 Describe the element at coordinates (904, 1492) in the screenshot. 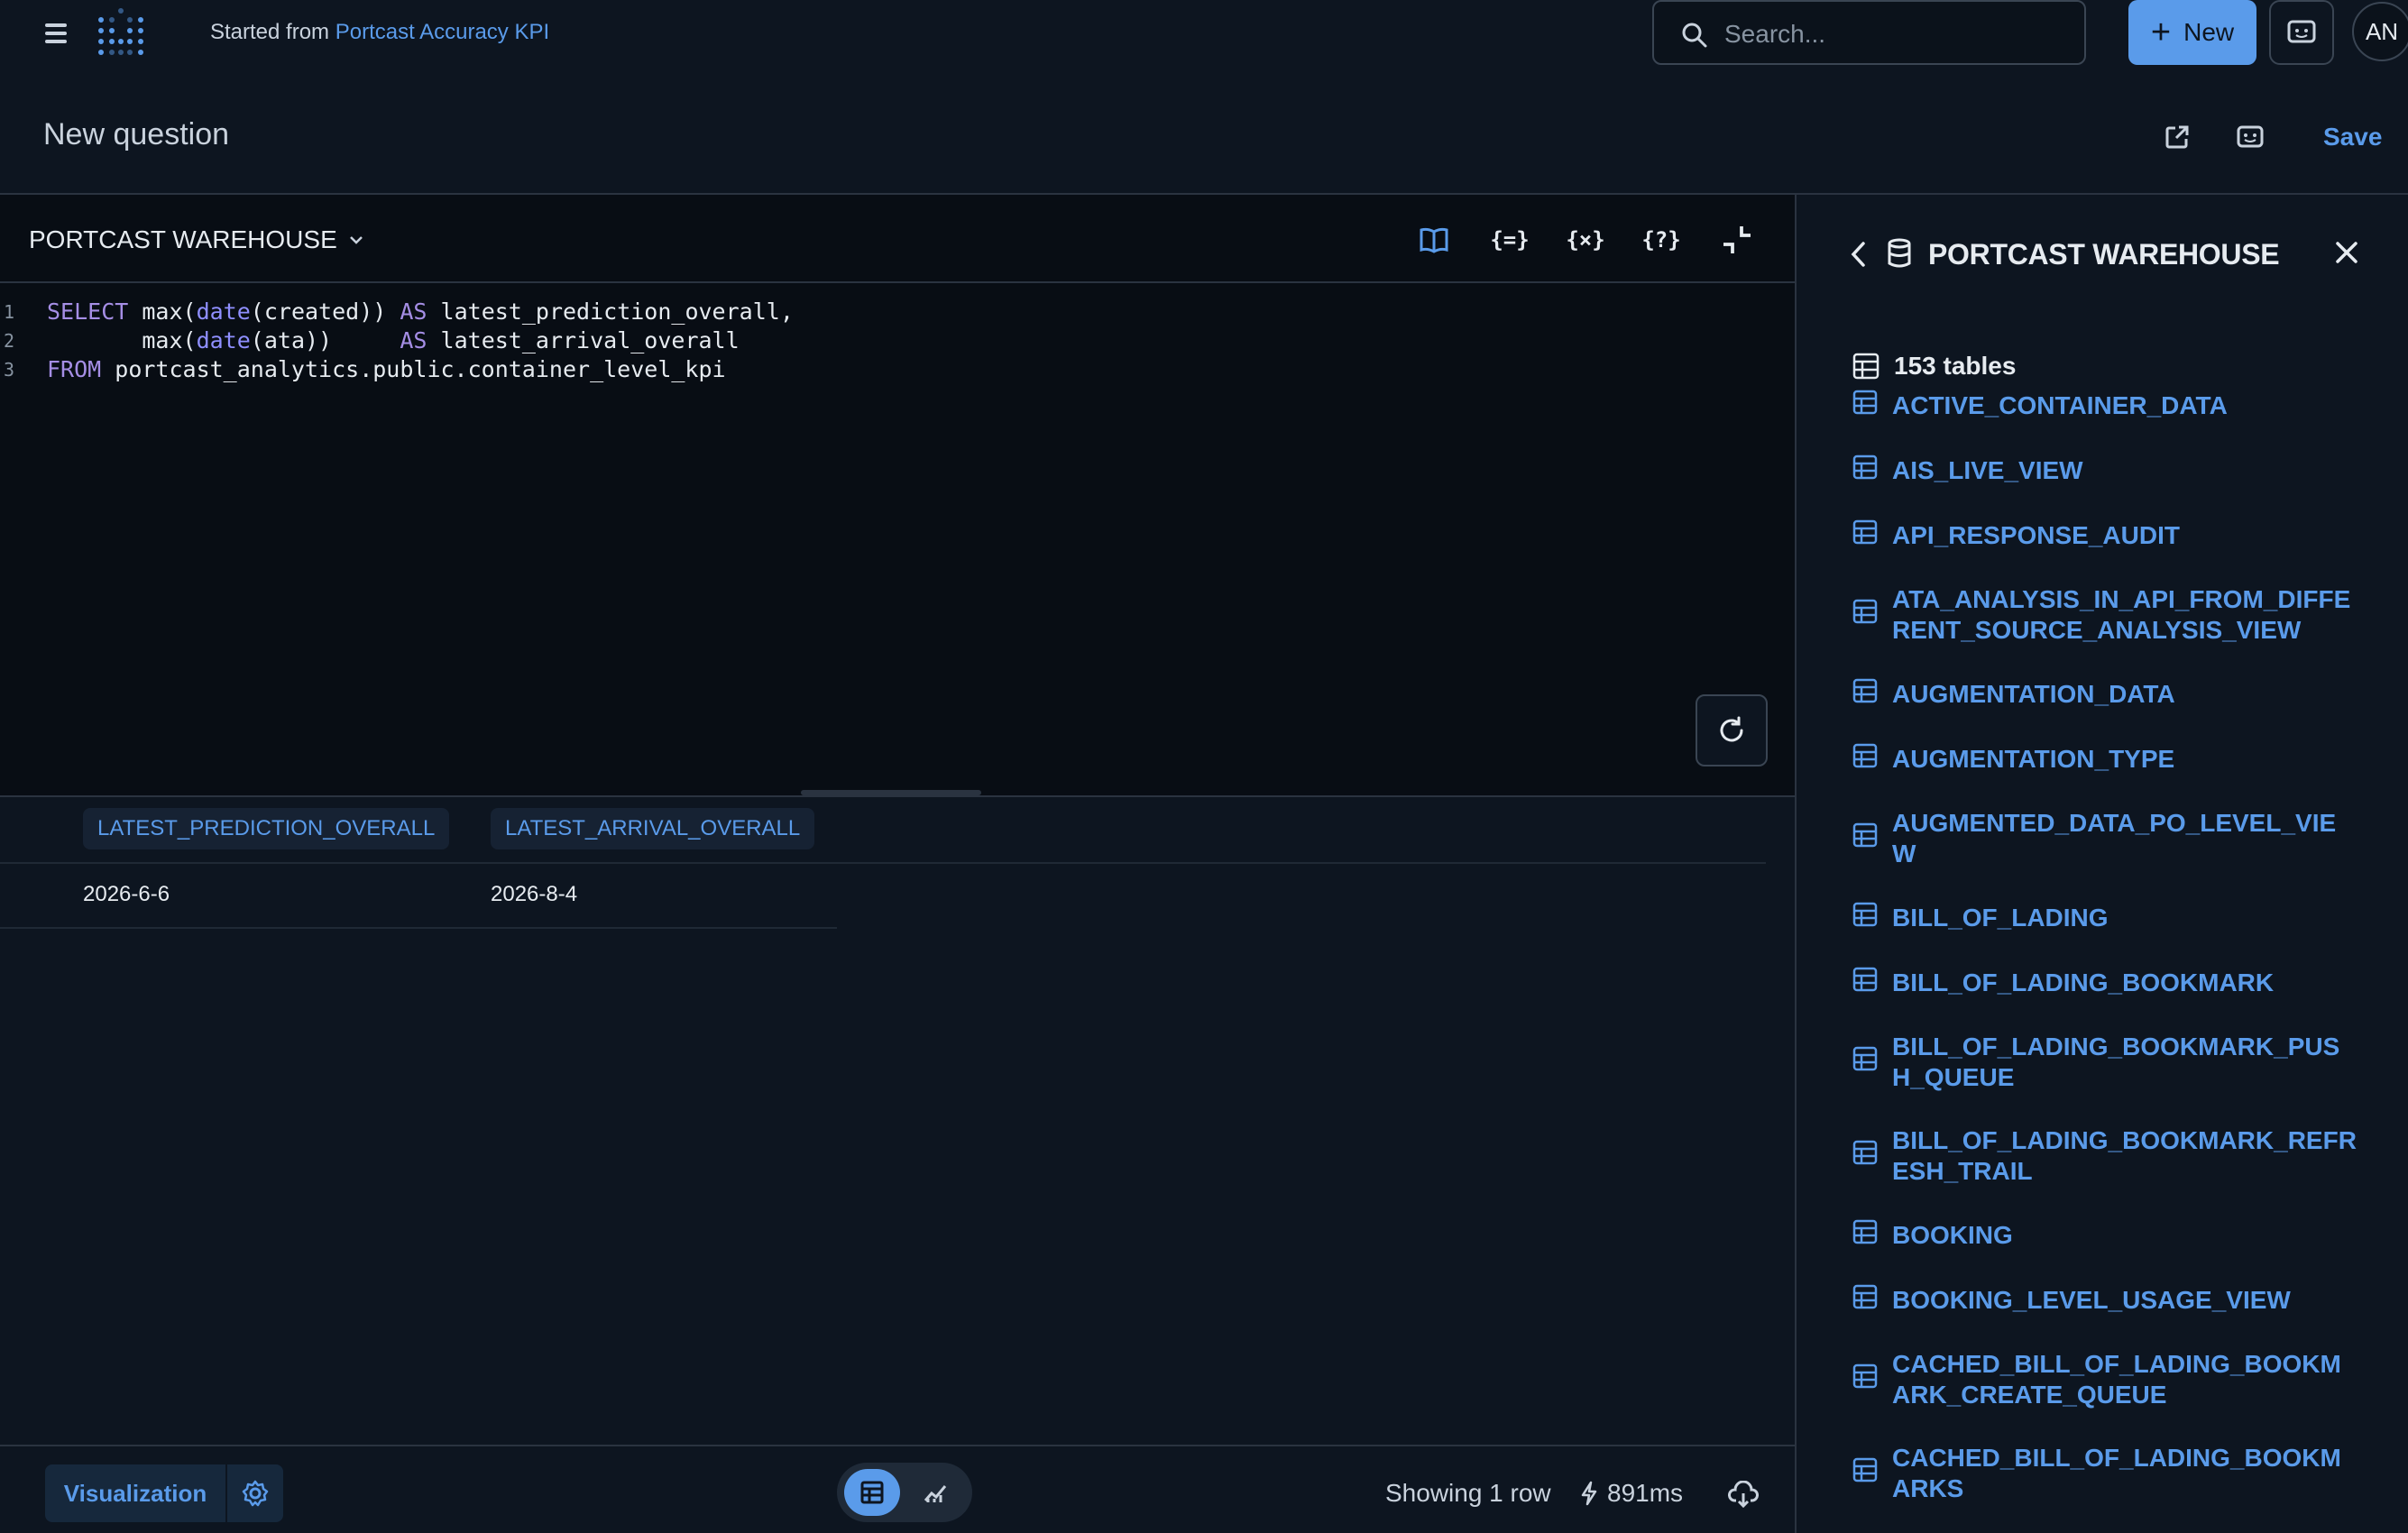

I see `view-toggle` at that location.